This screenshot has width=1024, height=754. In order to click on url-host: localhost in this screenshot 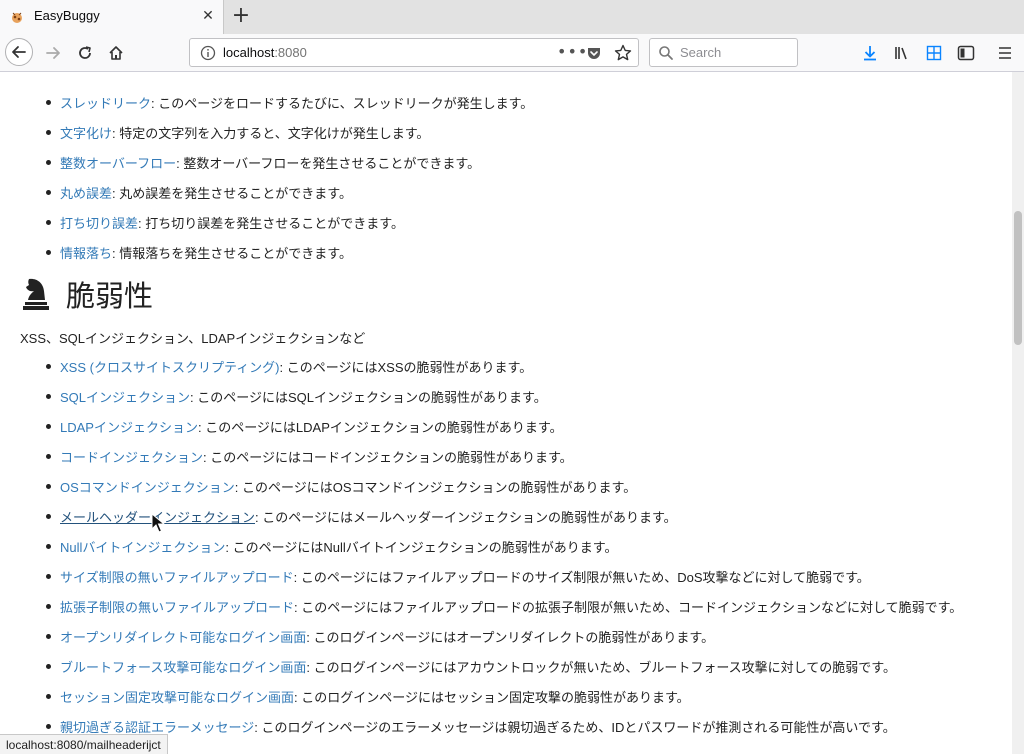, I will do `click(249, 52)`.